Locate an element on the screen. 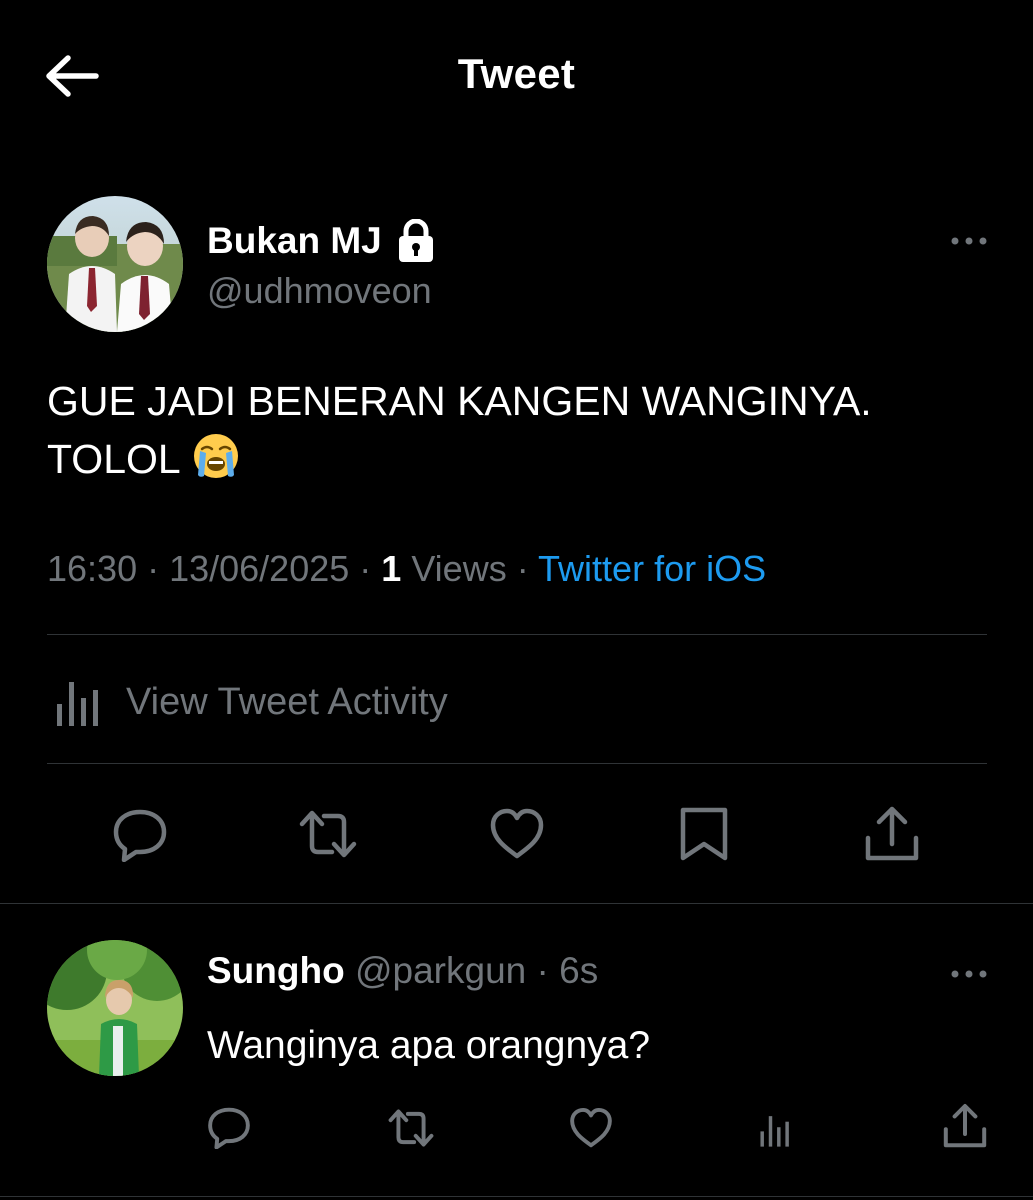 The width and height of the screenshot is (1033, 1200). retweet-button is located at coordinates (328, 834).